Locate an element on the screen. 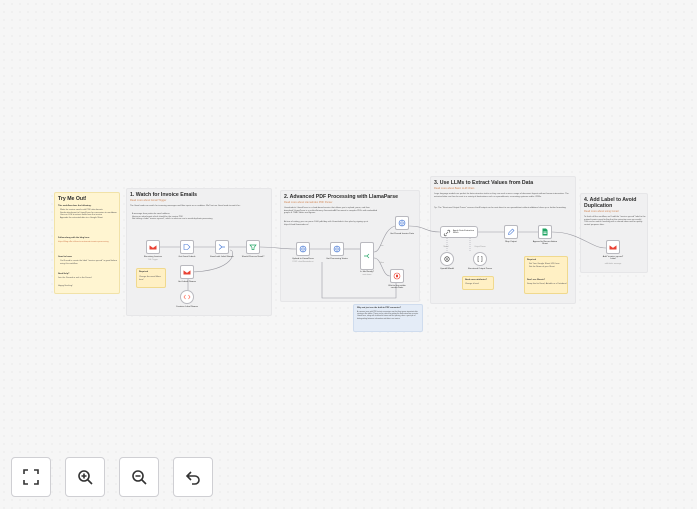 The image size is (697, 509). brackets-icon is located at coordinates (480, 259).